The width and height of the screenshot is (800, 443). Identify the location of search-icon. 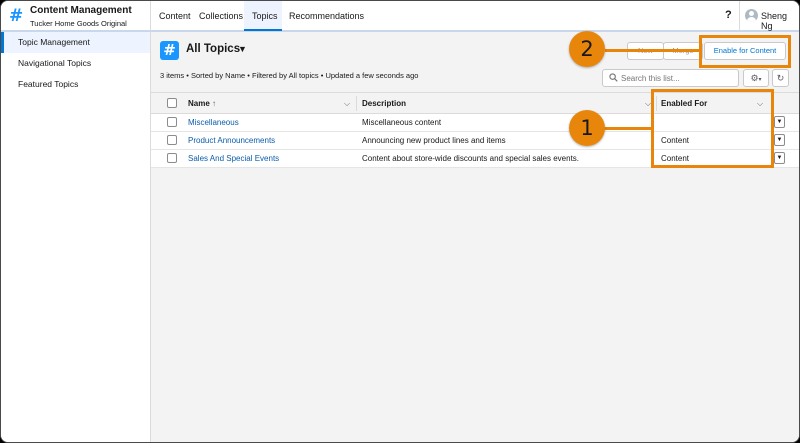
(613, 77).